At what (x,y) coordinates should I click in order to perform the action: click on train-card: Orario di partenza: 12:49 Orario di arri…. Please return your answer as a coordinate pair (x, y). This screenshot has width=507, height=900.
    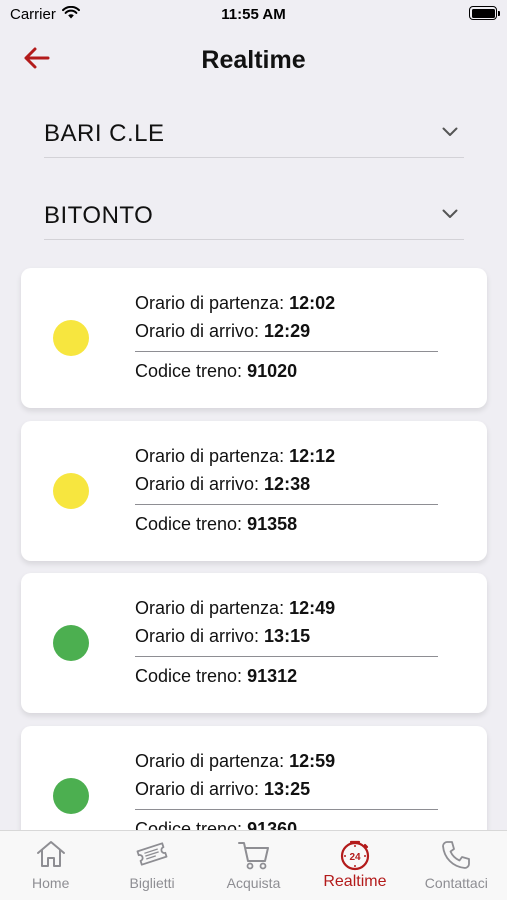
    Looking at the image, I should click on (254, 643).